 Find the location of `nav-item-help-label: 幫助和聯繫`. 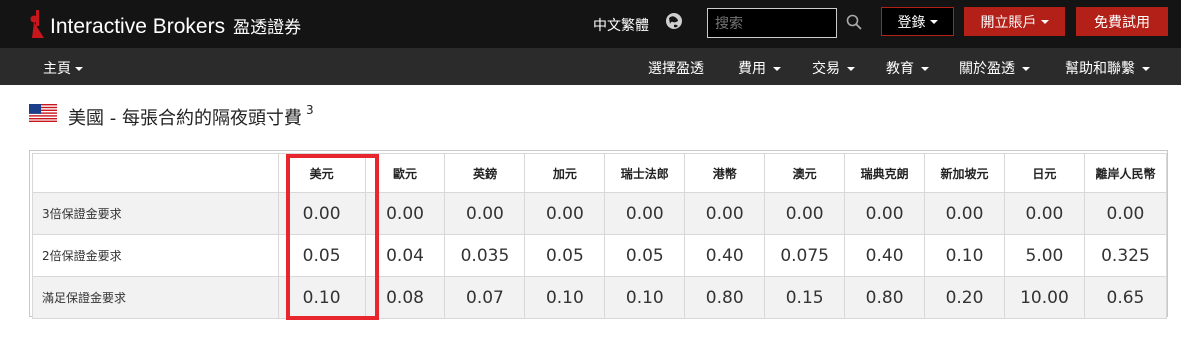

nav-item-help-label: 幫助和聯繫 is located at coordinates (1100, 69).